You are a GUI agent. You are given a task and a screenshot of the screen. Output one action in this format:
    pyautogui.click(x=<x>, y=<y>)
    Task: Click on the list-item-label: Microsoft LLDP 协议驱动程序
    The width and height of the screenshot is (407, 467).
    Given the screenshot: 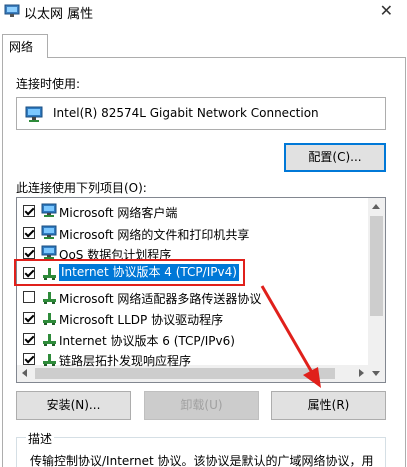 What is the action you would take?
    pyautogui.click(x=141, y=320)
    